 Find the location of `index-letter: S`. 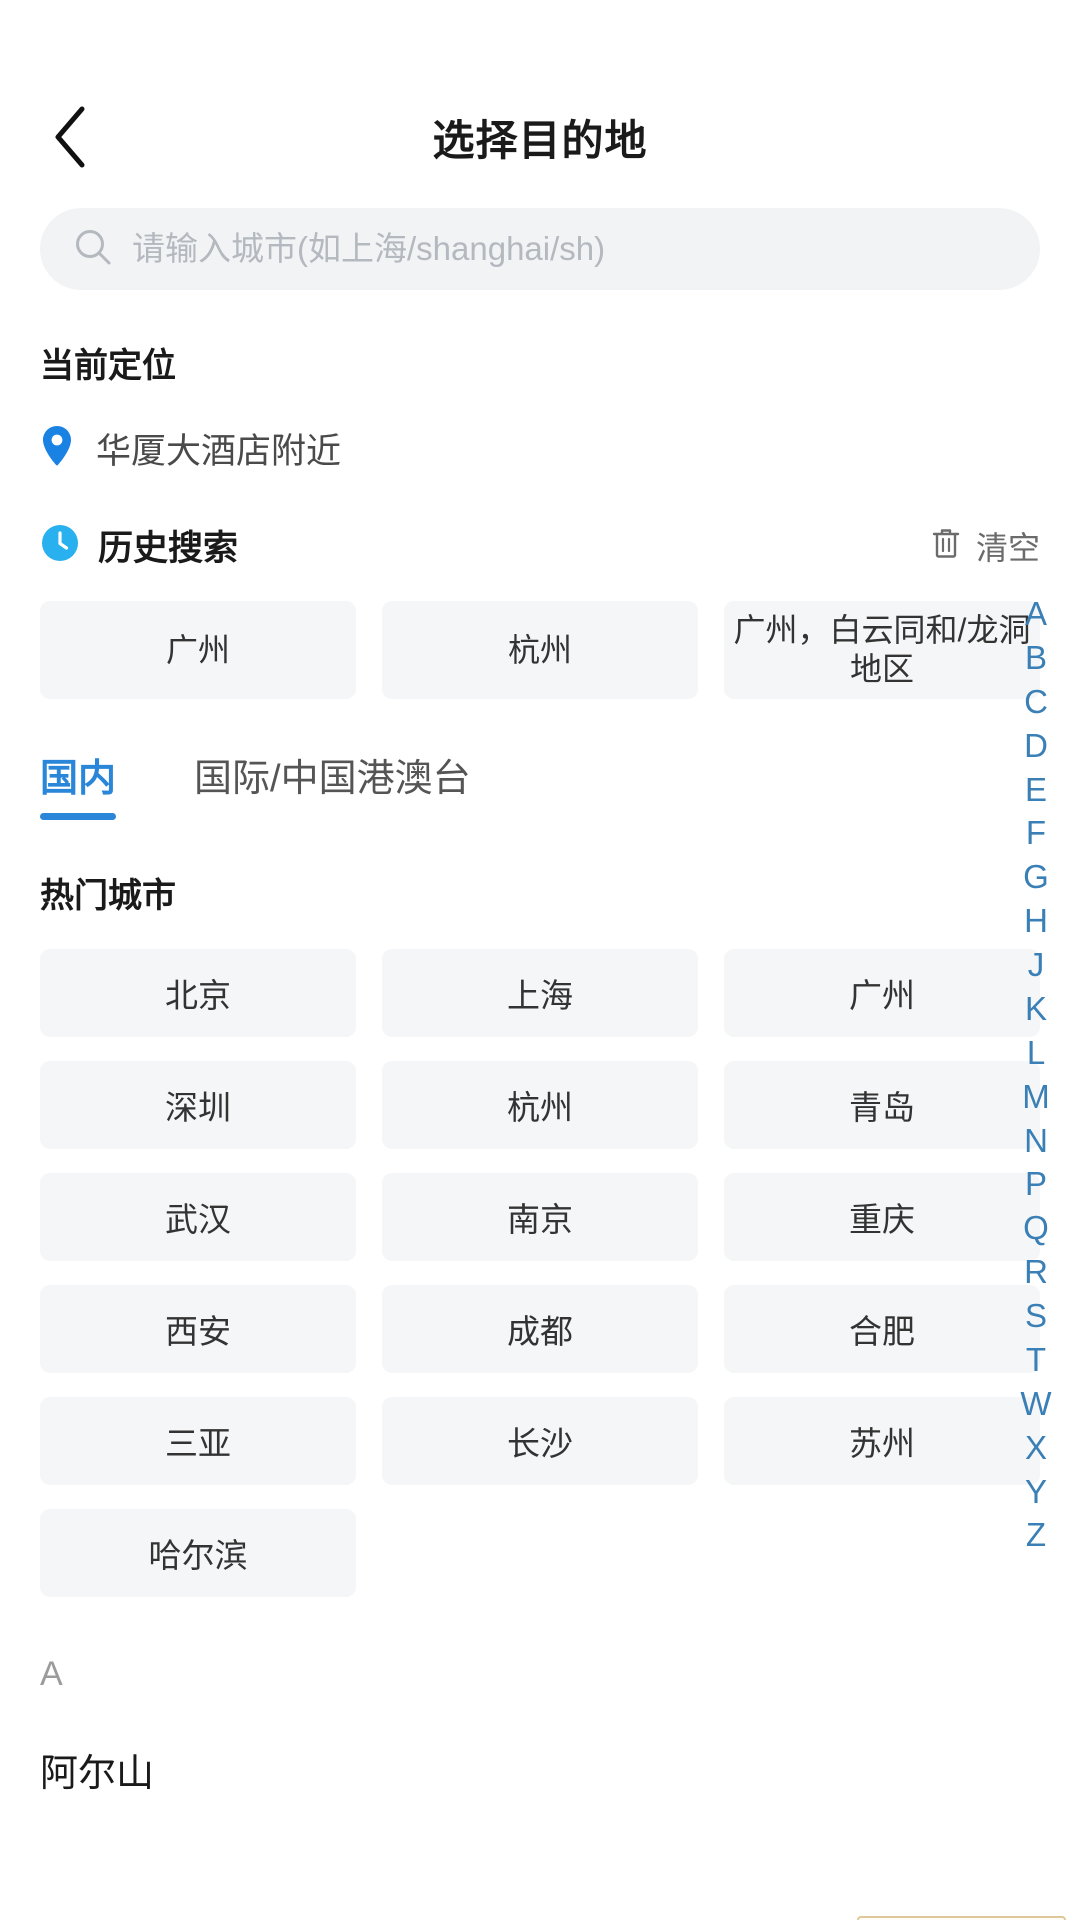

index-letter: S is located at coordinates (1036, 1316).